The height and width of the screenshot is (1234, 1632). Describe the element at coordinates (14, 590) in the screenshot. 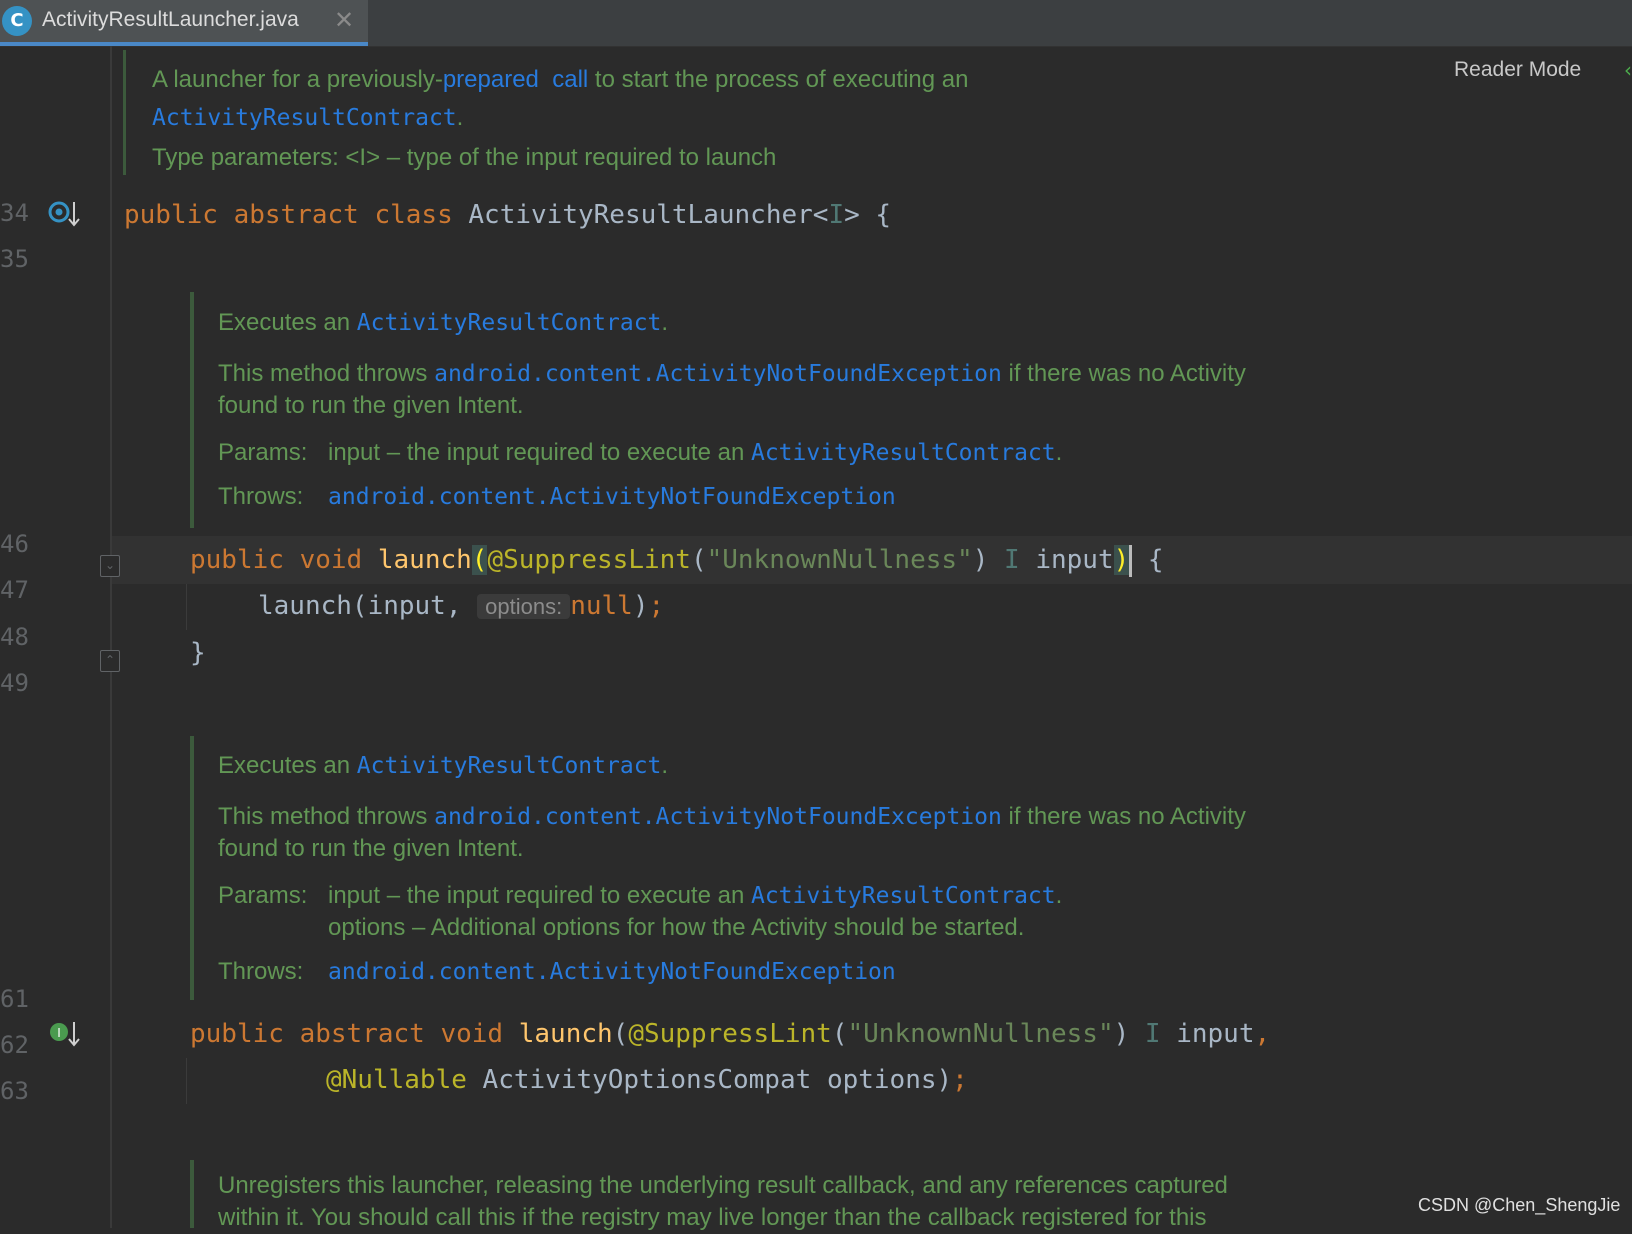

I see `line-number: 47` at that location.